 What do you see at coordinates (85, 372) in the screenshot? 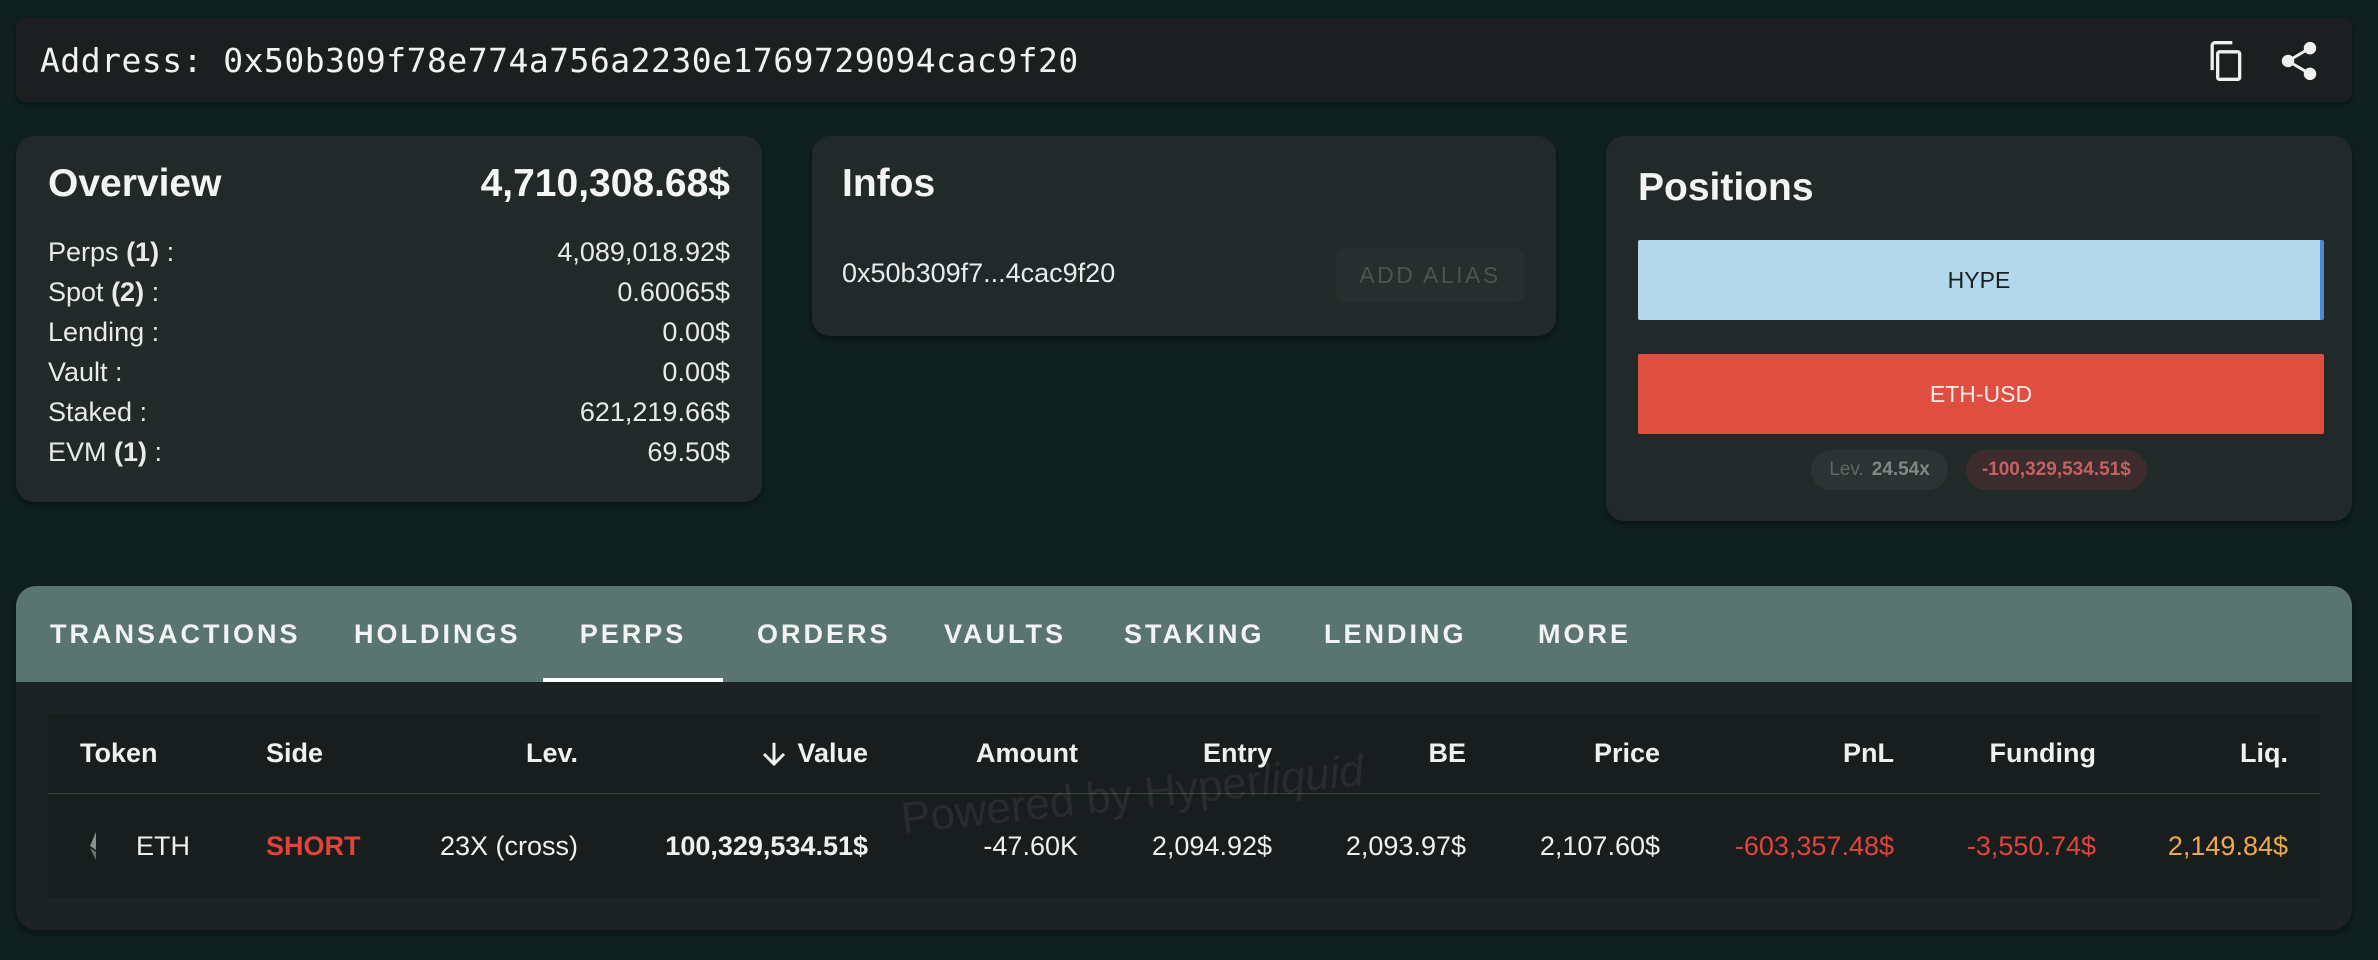
I see `overview-row-label: Vault :` at bounding box center [85, 372].